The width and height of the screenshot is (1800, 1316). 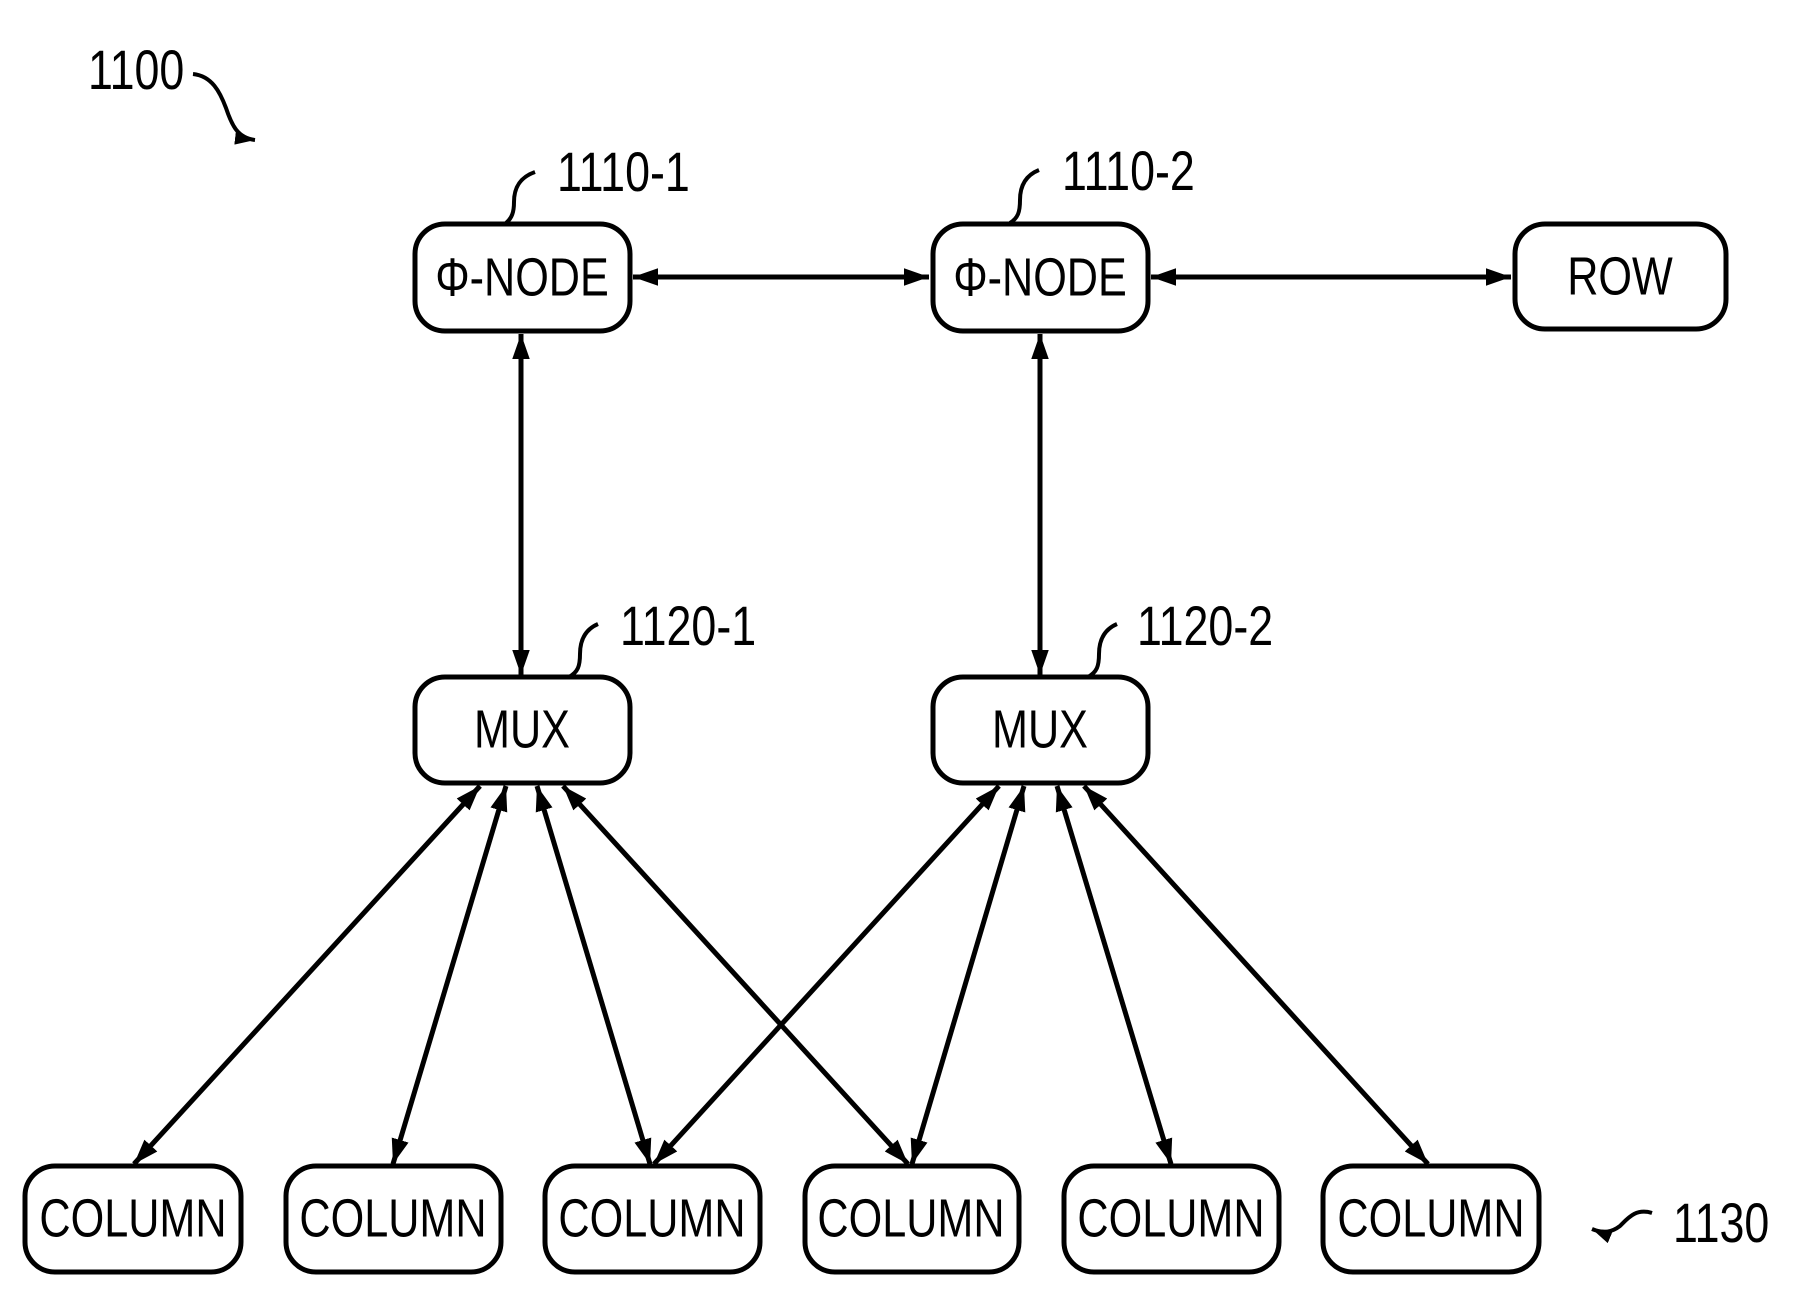 I want to click on phi-node-2-ref-leader, so click(x=1024, y=196).